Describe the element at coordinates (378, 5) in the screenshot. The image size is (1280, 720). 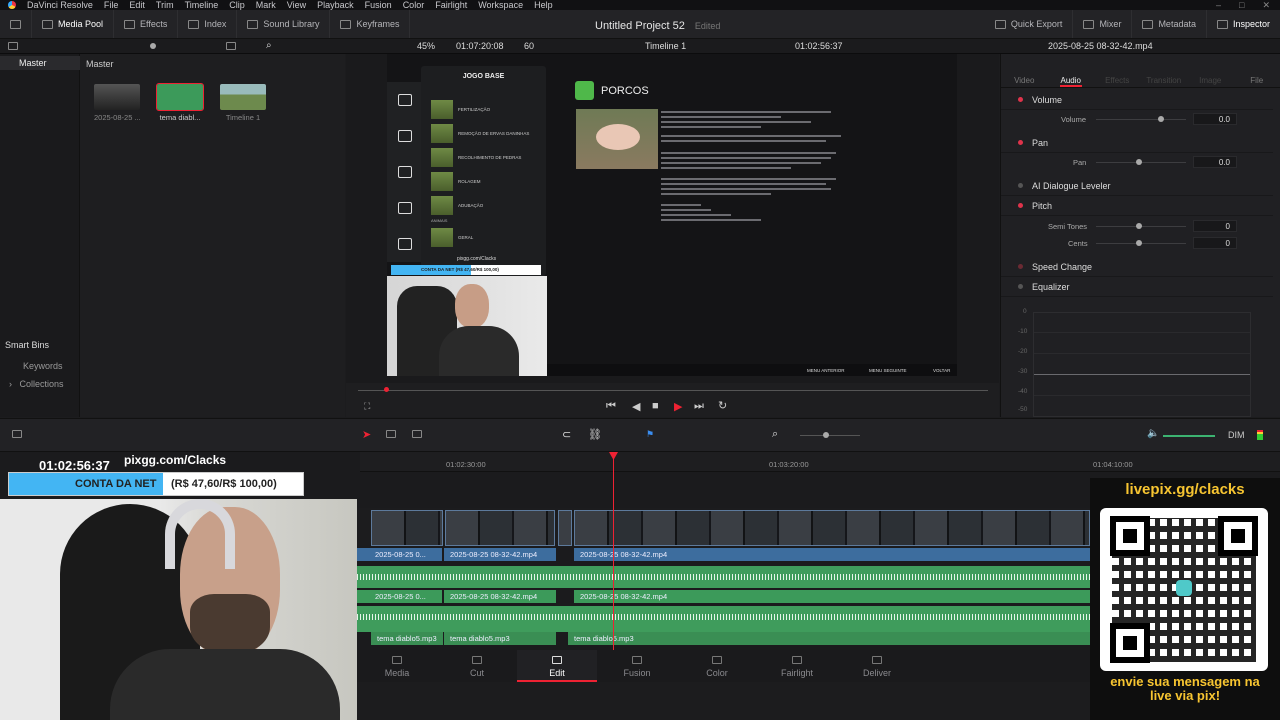
I see `menu-fusion: Fusion` at that location.